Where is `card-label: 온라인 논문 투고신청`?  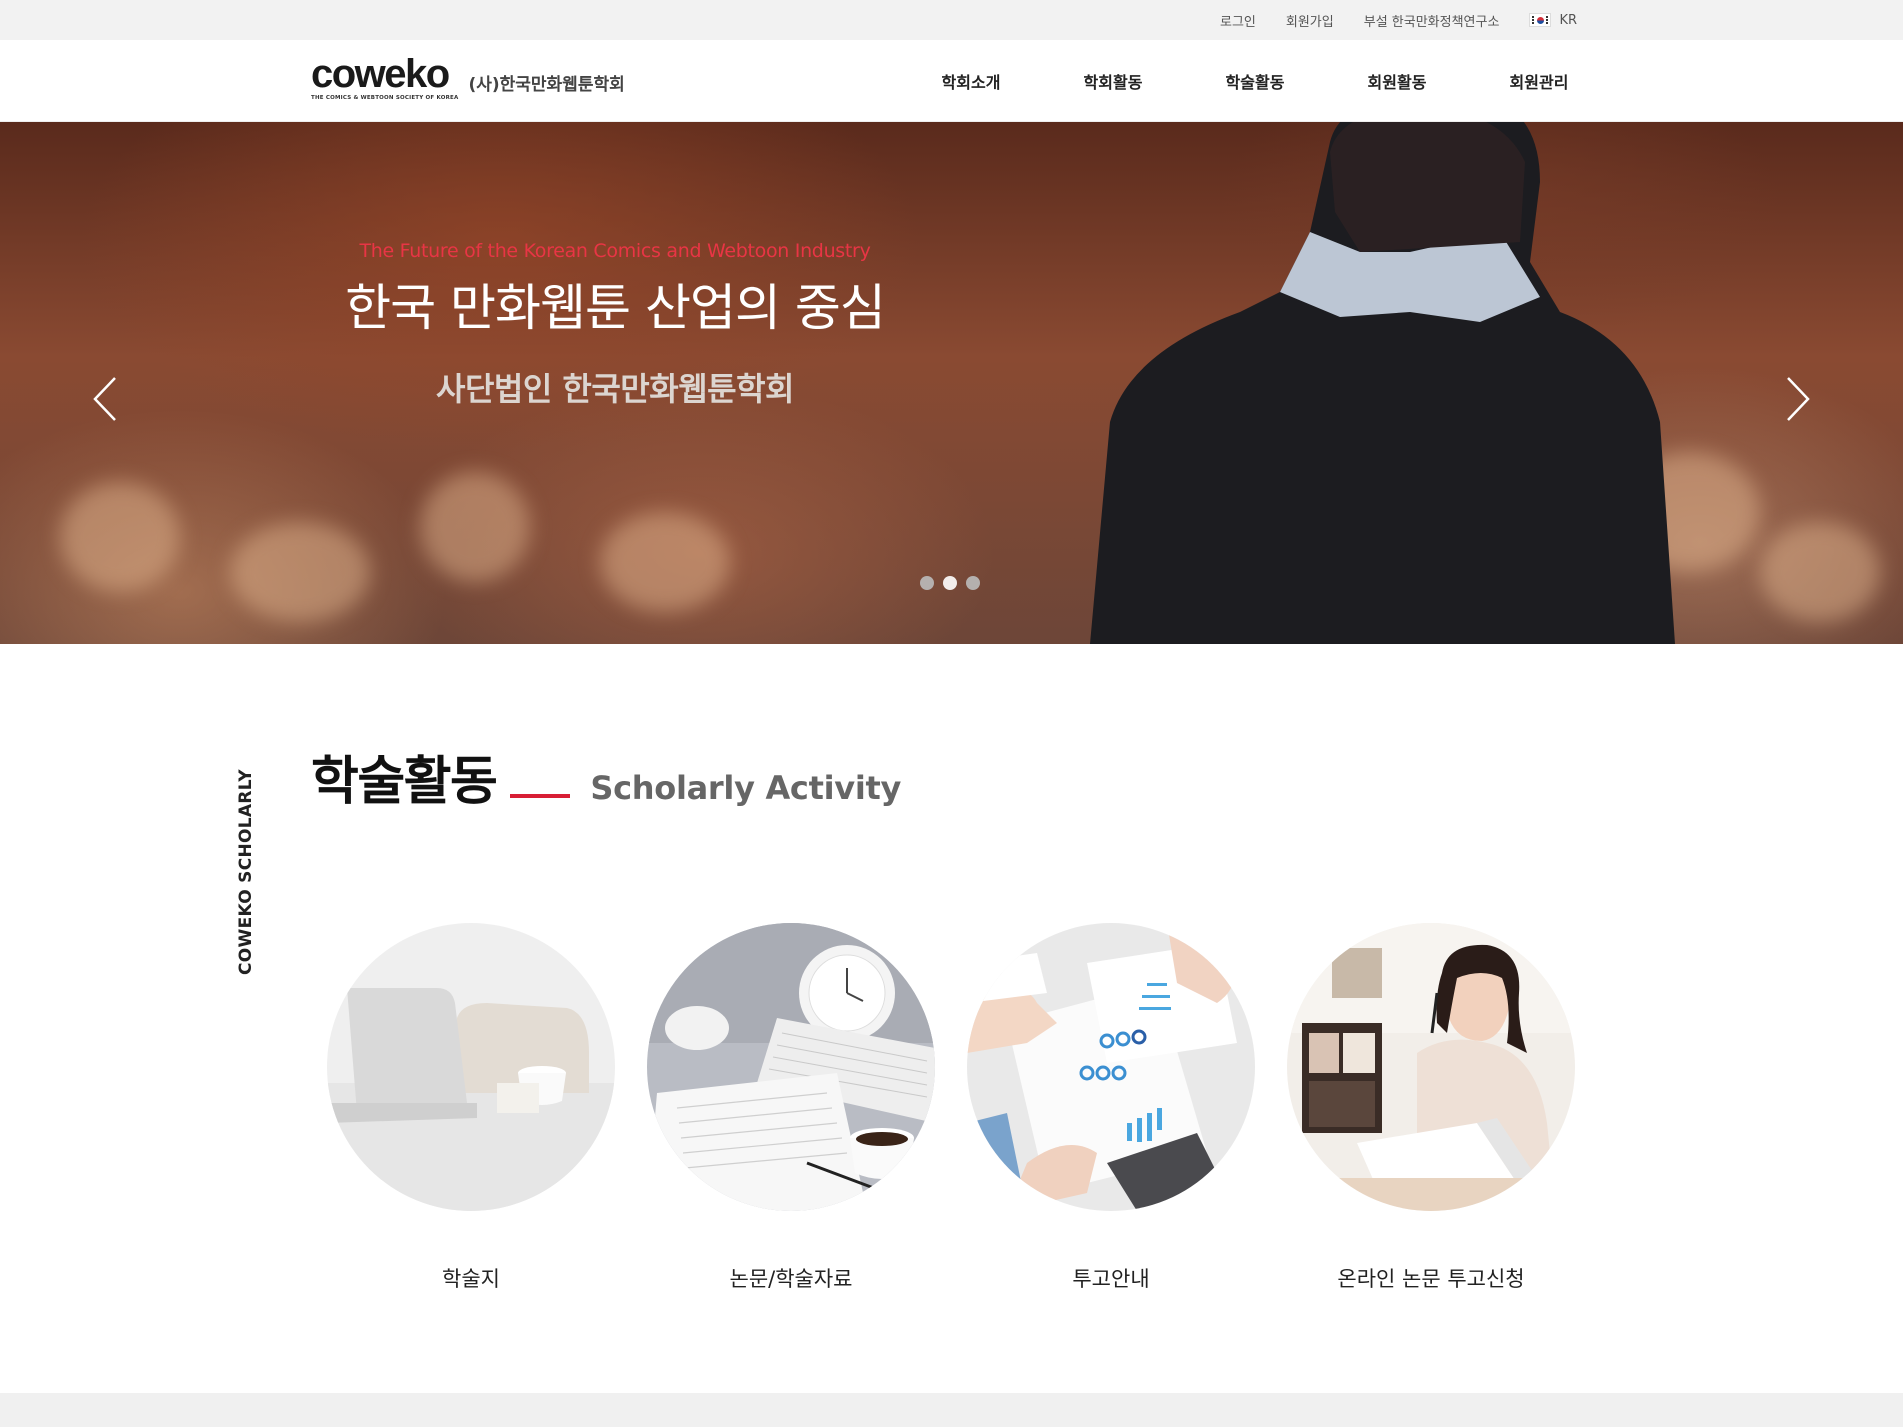
card-label: 온라인 논문 투고신청 is located at coordinates (1431, 1279).